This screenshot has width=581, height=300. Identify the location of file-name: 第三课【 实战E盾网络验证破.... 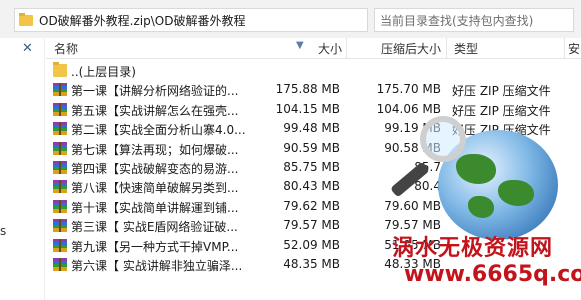
(154, 227).